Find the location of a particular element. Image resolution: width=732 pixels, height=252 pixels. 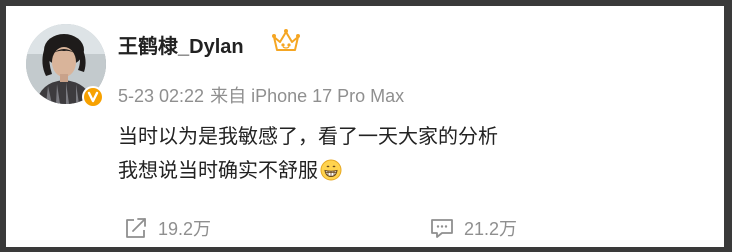

comment-icon is located at coordinates (442, 228).